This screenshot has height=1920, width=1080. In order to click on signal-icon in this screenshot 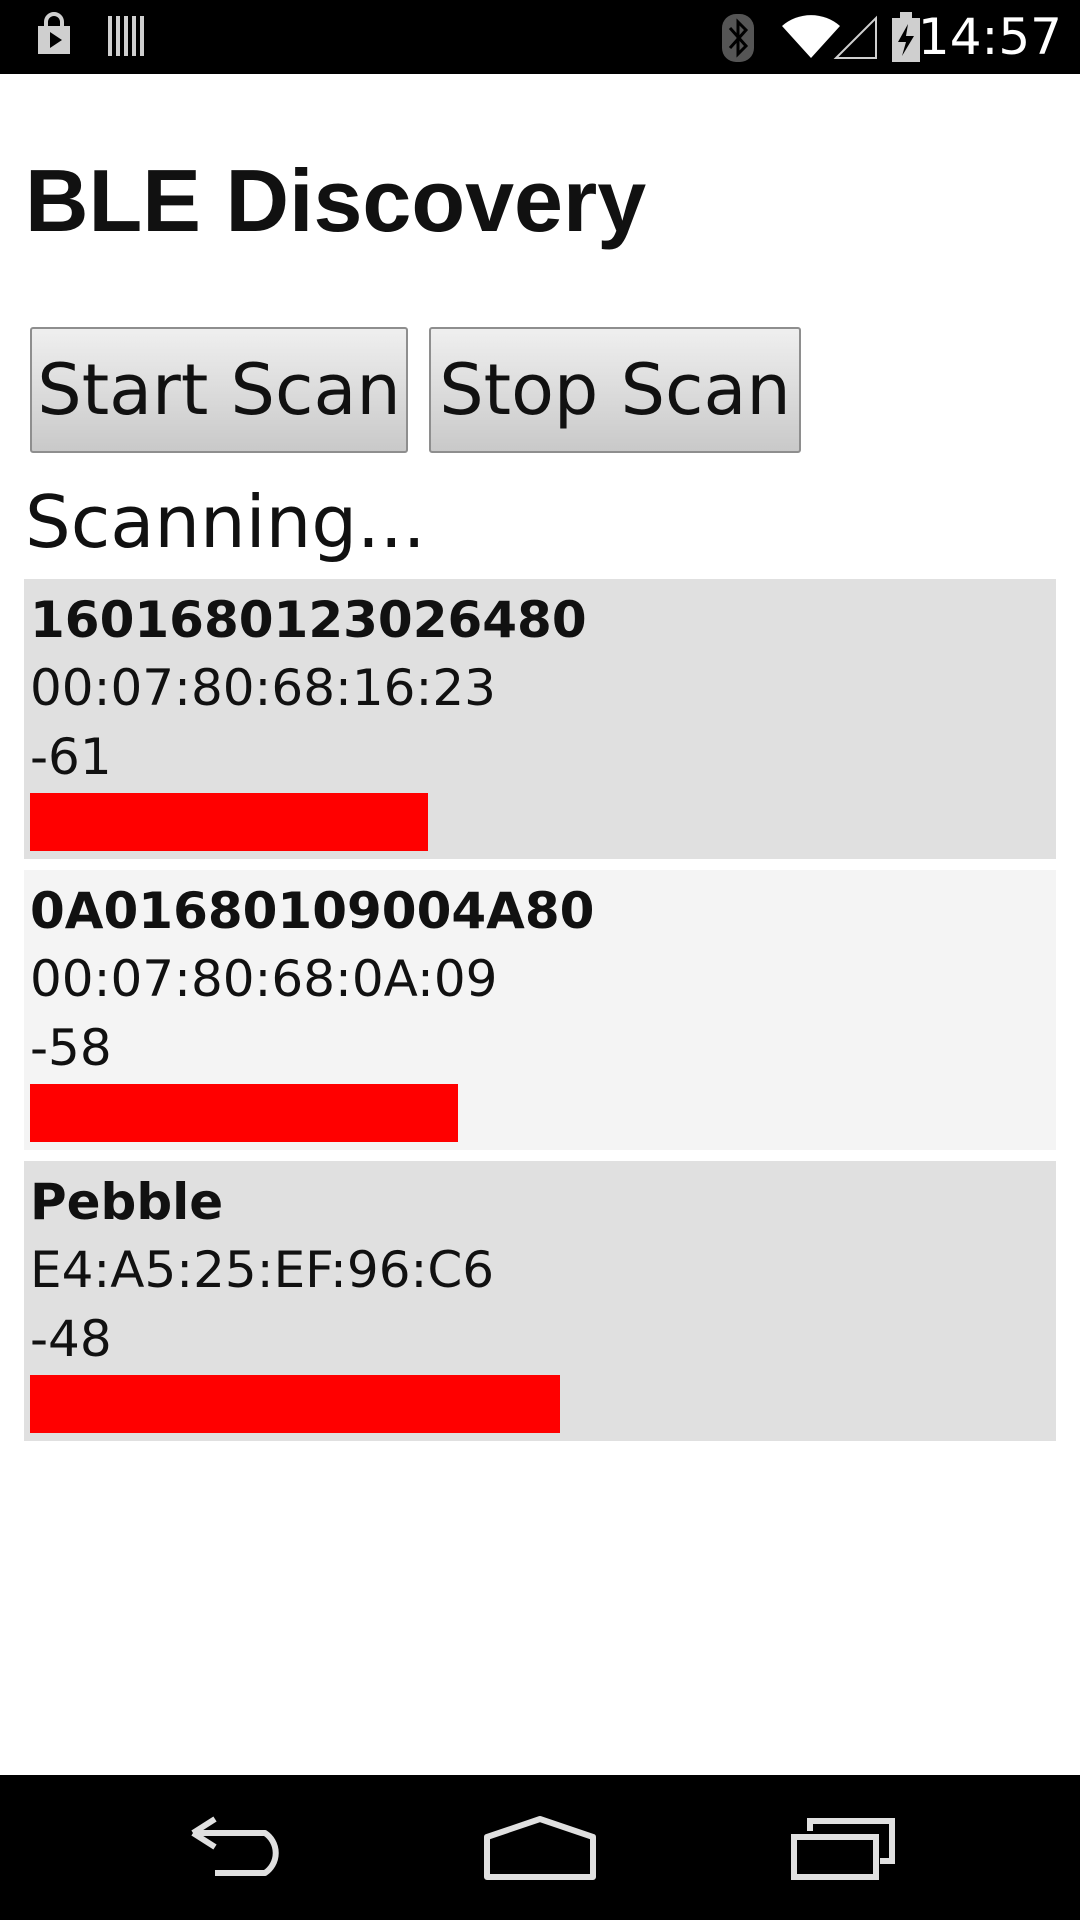, I will do `click(855, 37)`.